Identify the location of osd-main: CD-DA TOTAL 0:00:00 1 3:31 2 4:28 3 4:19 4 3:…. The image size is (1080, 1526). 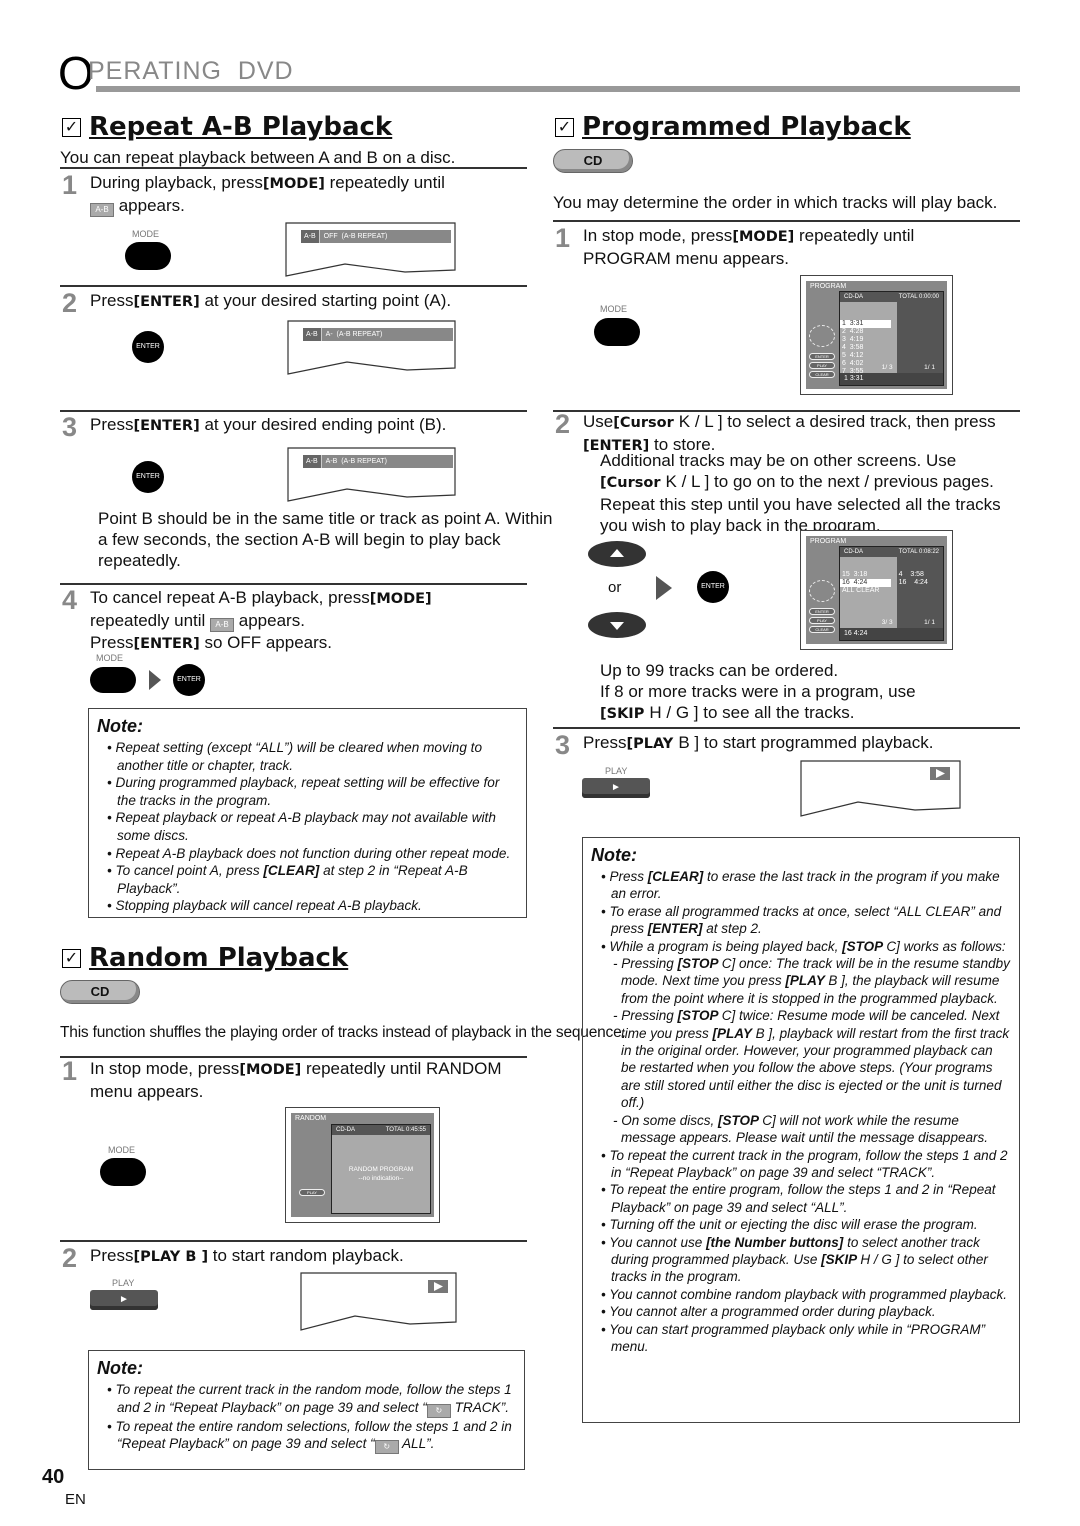
(891, 338).